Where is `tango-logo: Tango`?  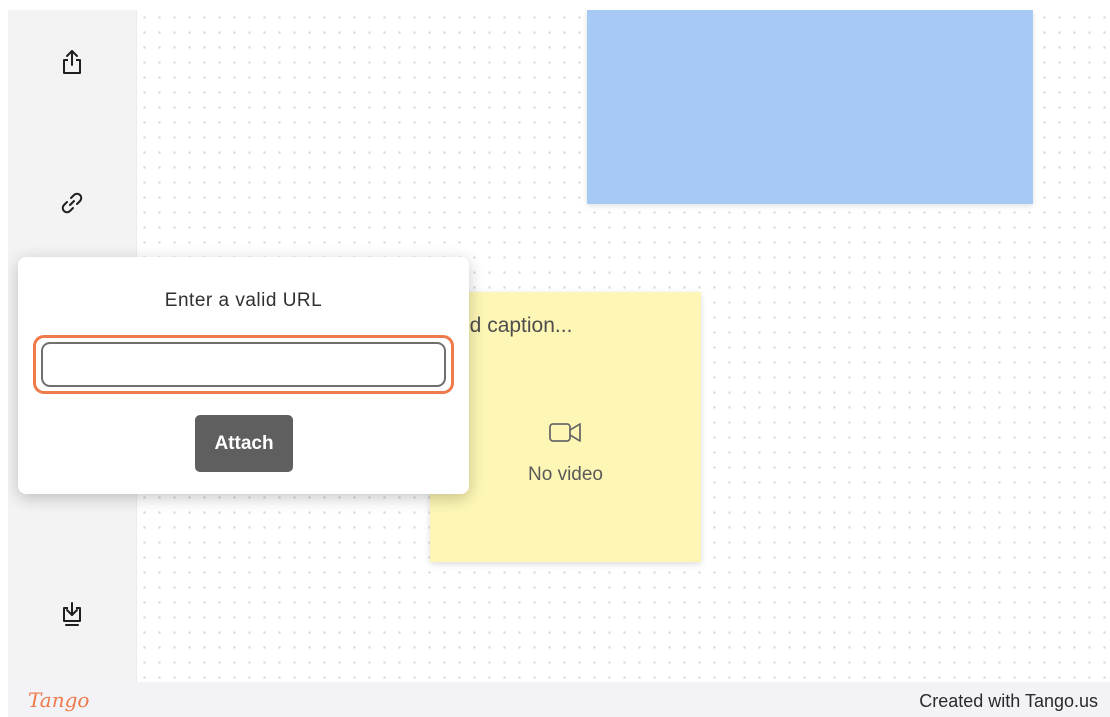
tango-logo: Tango is located at coordinates (59, 700).